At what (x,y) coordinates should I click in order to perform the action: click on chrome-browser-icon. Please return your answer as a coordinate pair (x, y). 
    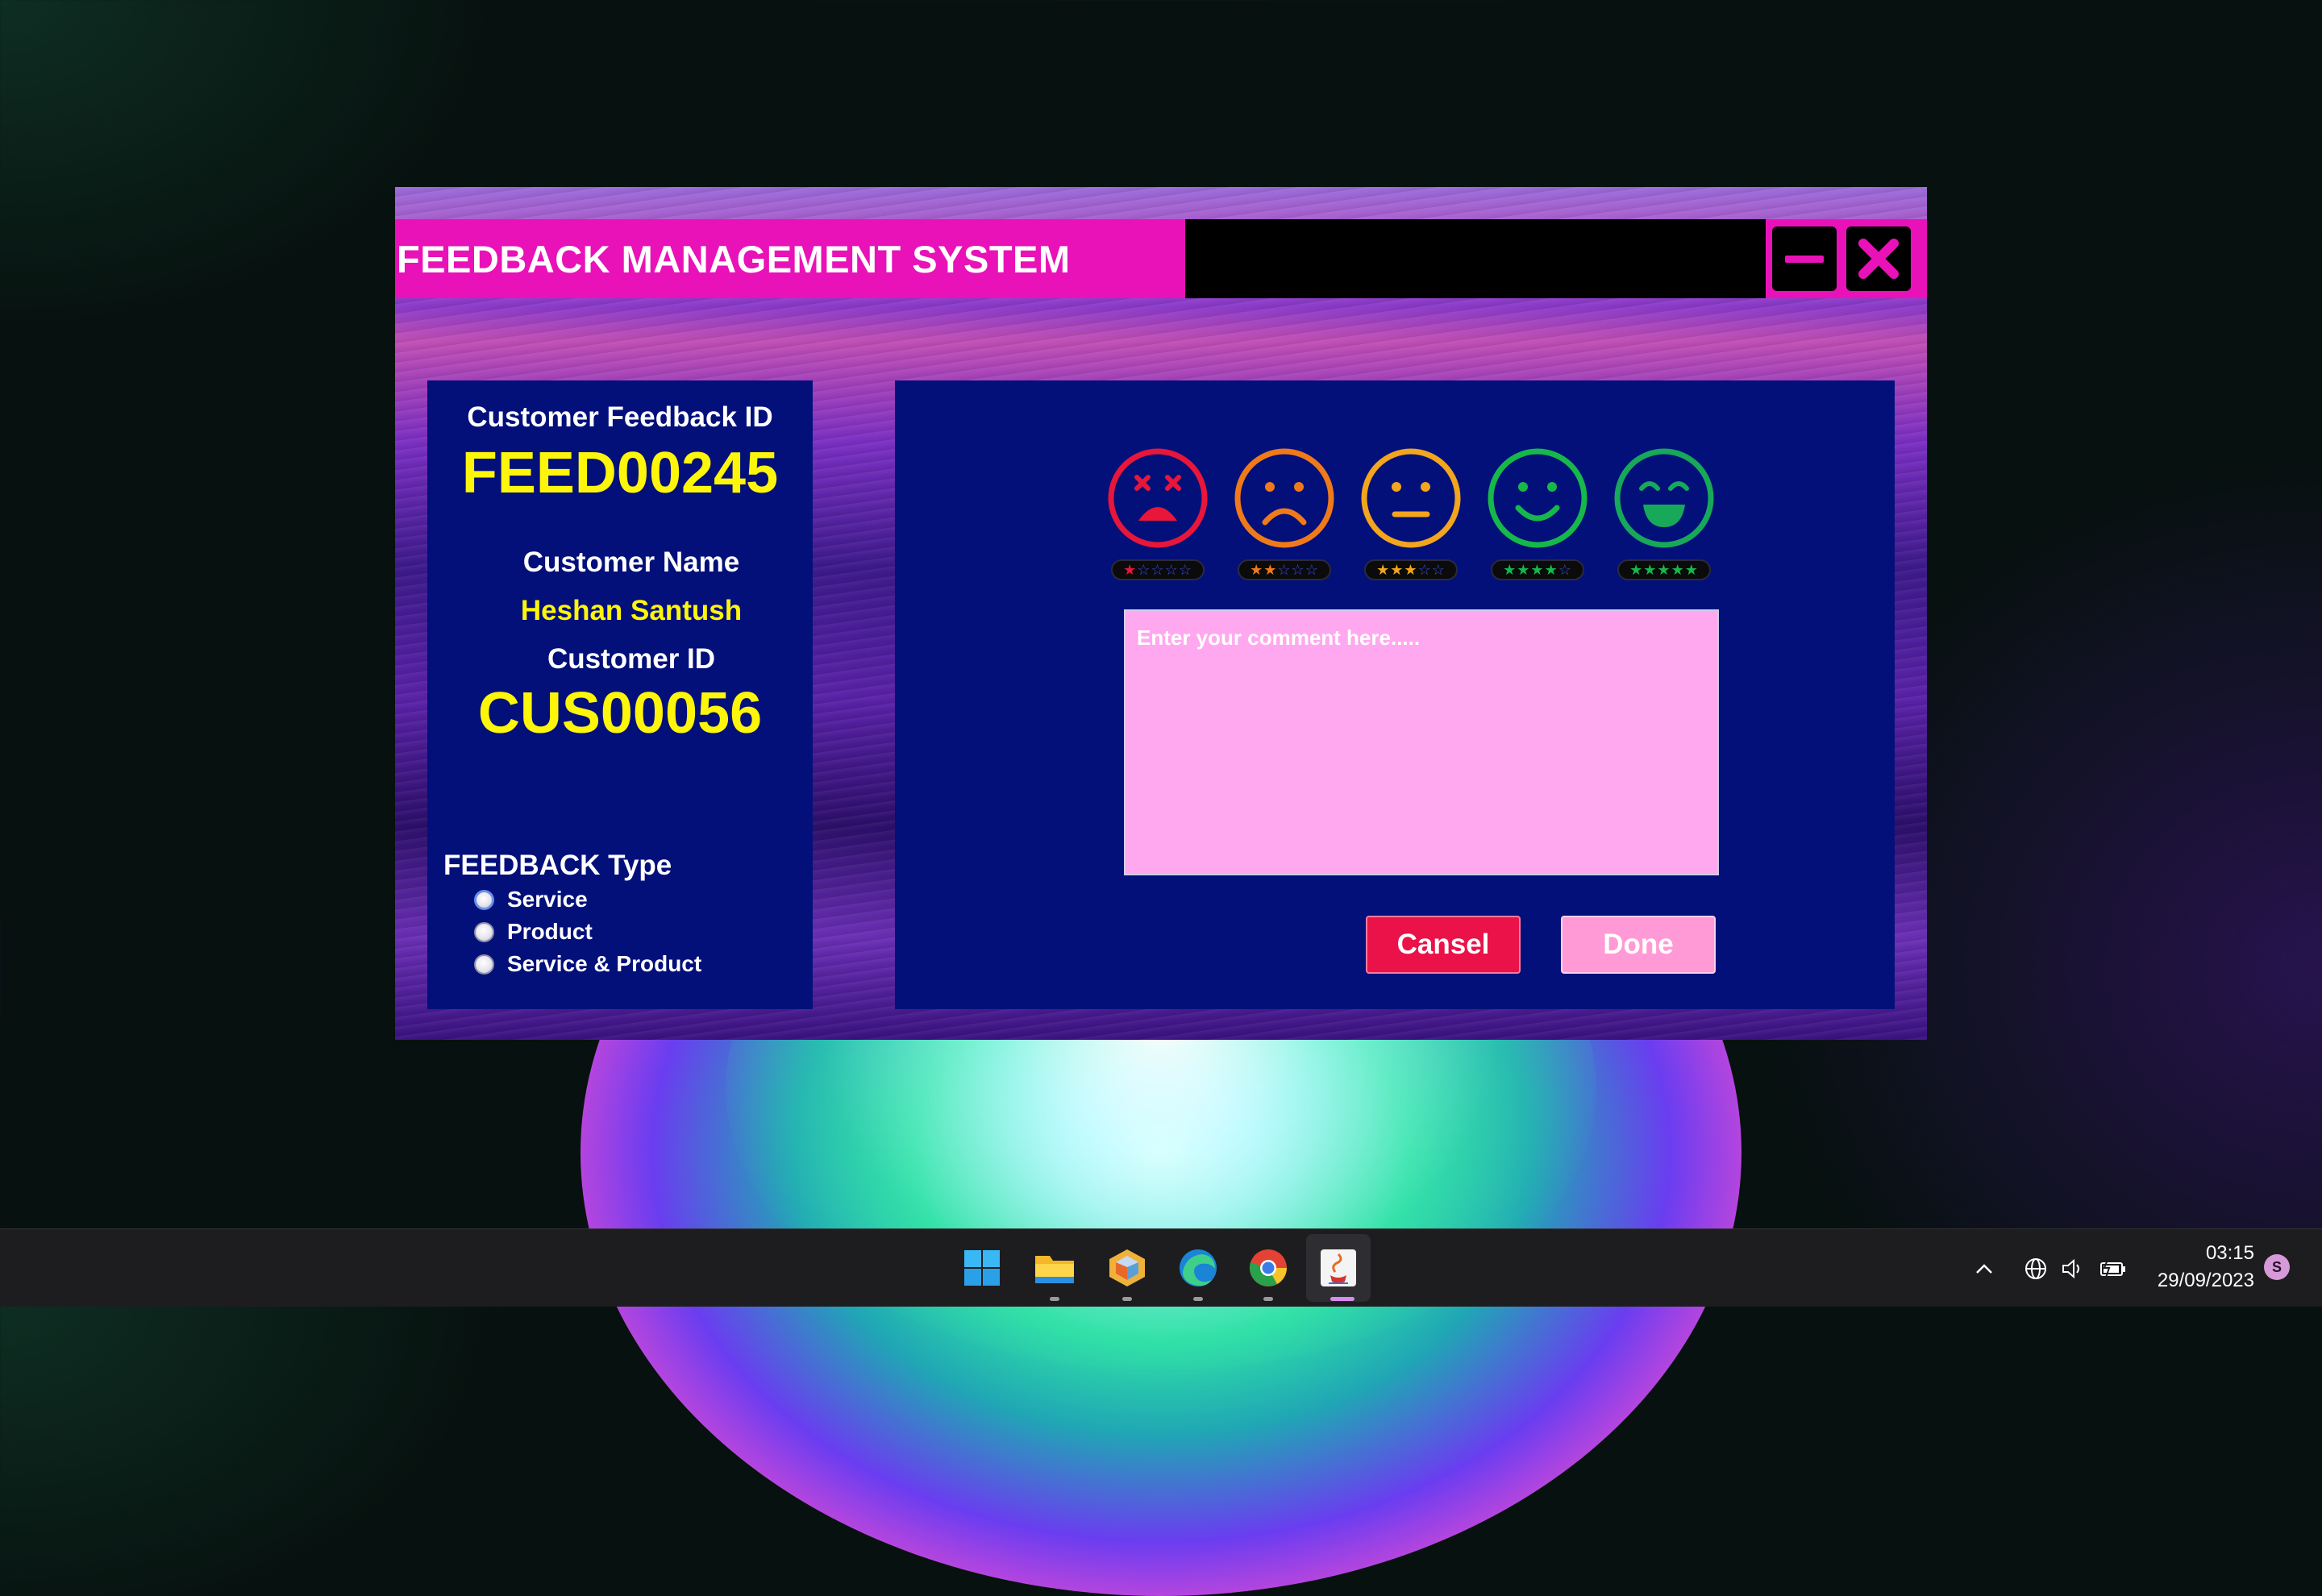
    Looking at the image, I should click on (1268, 1268).